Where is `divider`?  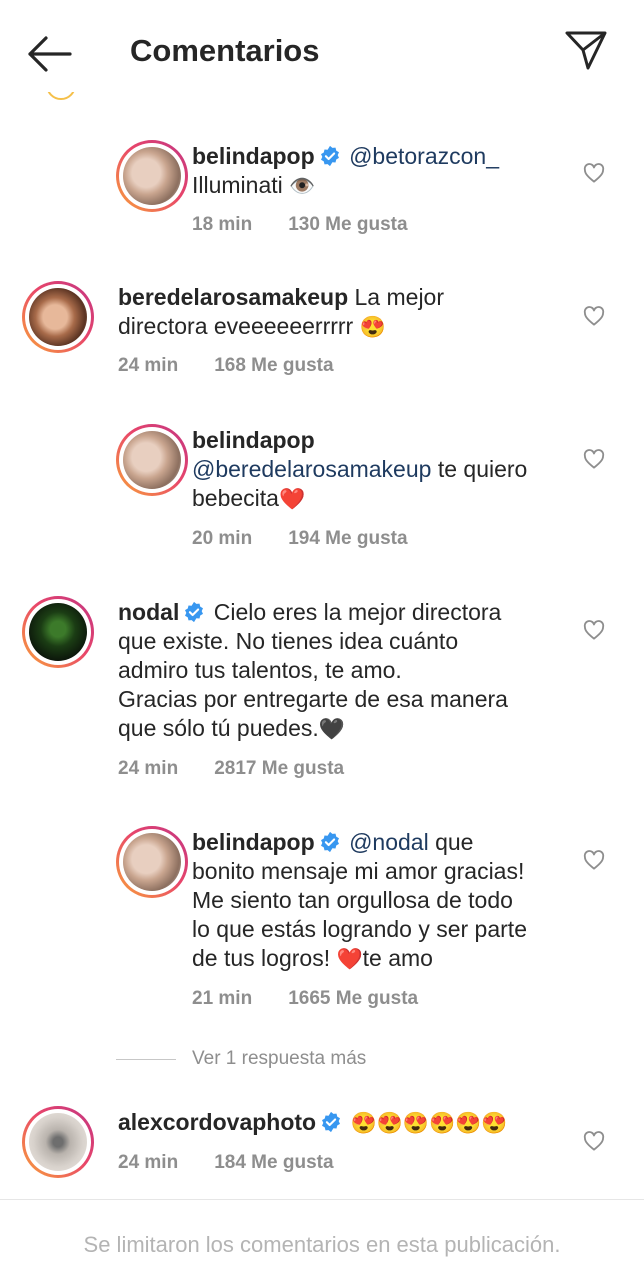 divider is located at coordinates (146, 1059).